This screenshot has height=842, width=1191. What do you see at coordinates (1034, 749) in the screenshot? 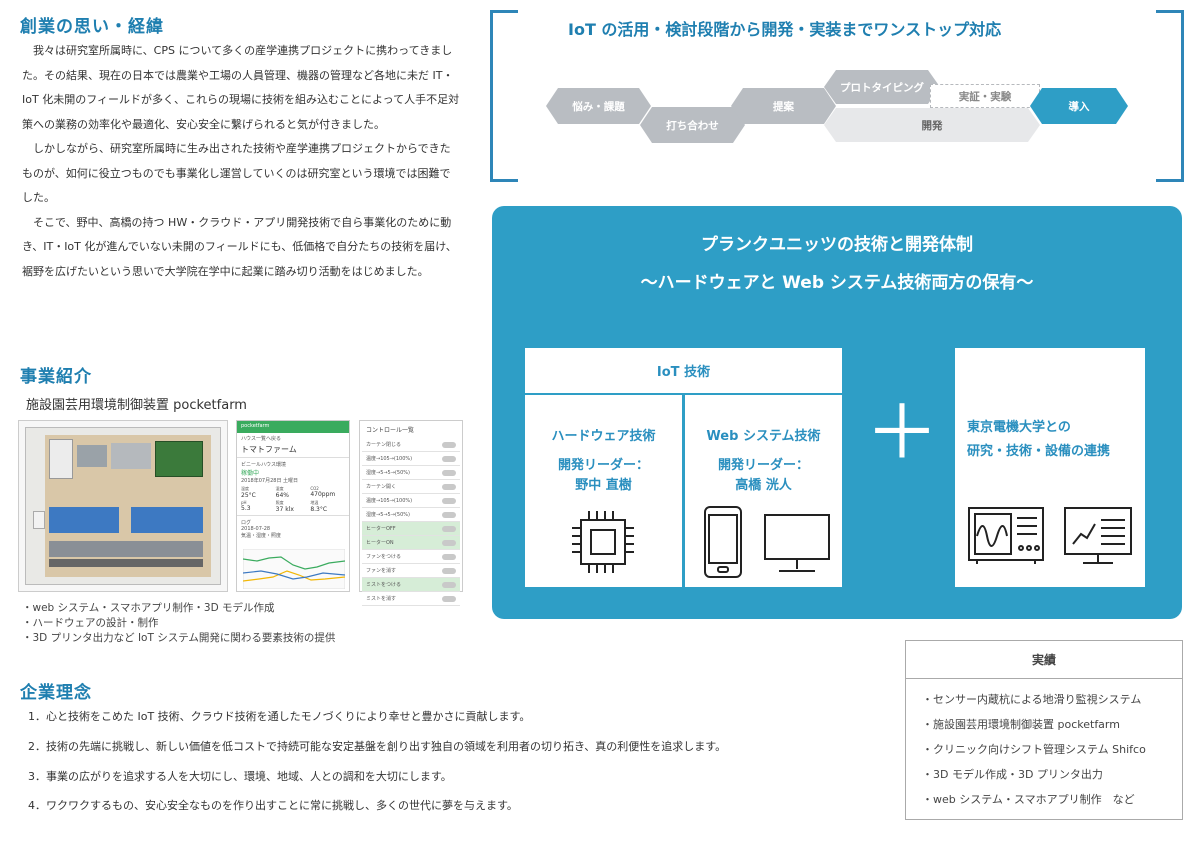
I see `results-item: ・クリニック向けシフト管理システム Shifco` at bounding box center [1034, 749].